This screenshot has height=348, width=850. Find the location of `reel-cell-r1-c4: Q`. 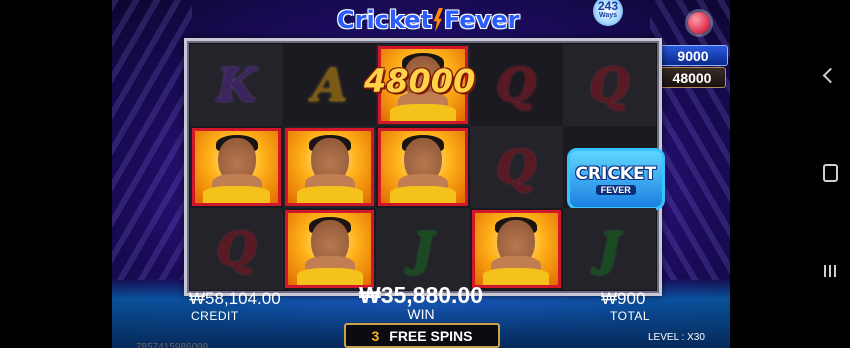

reel-cell-r1-c4: Q is located at coordinates (516, 85).